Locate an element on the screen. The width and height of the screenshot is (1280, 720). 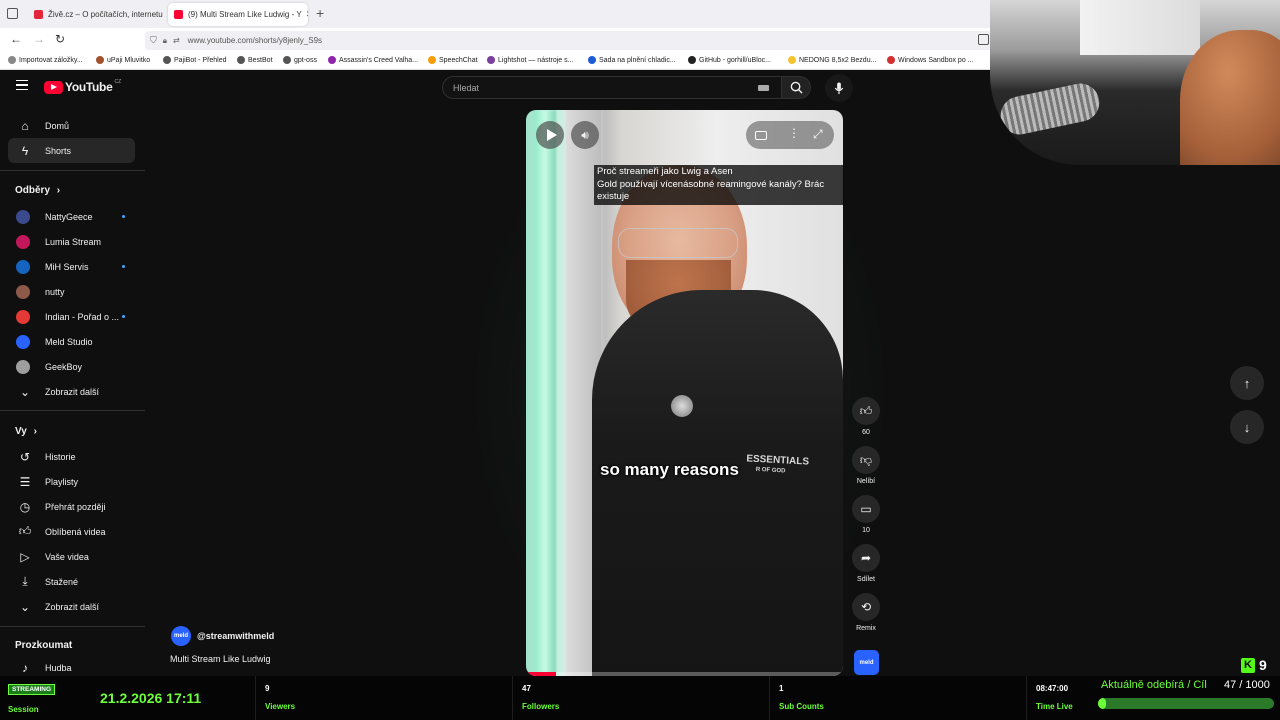
channel-thumb-button: meld is located at coordinates (866, 662).